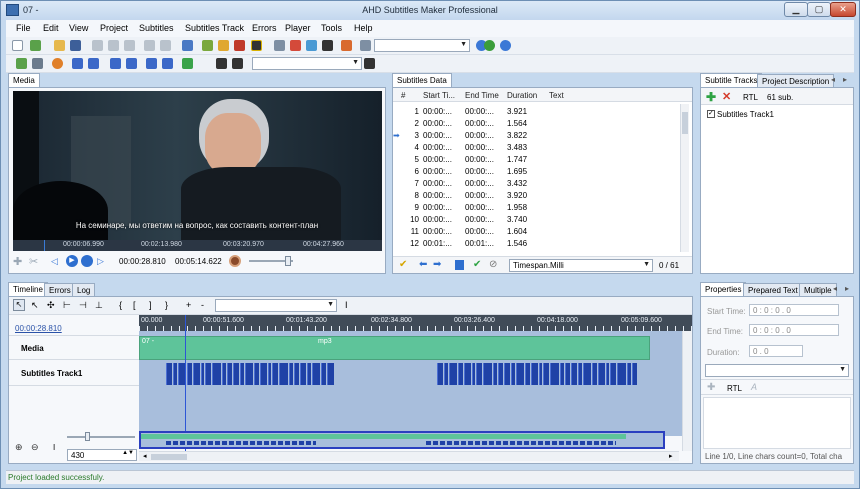 The height and width of the screenshot is (489, 860). I want to click on start-time-input: 0 : 0 : 0 . 0, so click(794, 310).